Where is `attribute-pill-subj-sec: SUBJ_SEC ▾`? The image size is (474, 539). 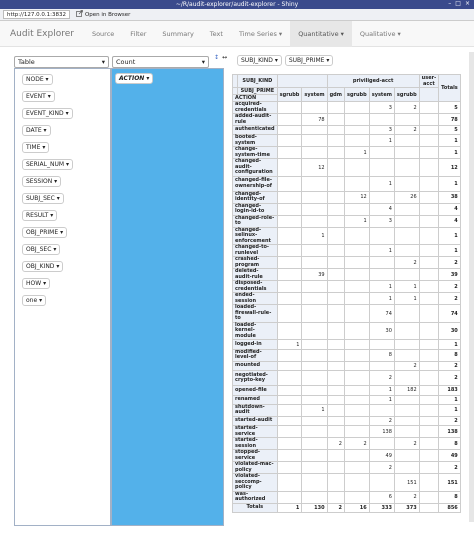
attribute-pill-subj-sec: SUBJ_SEC ▾ is located at coordinates (43, 198).